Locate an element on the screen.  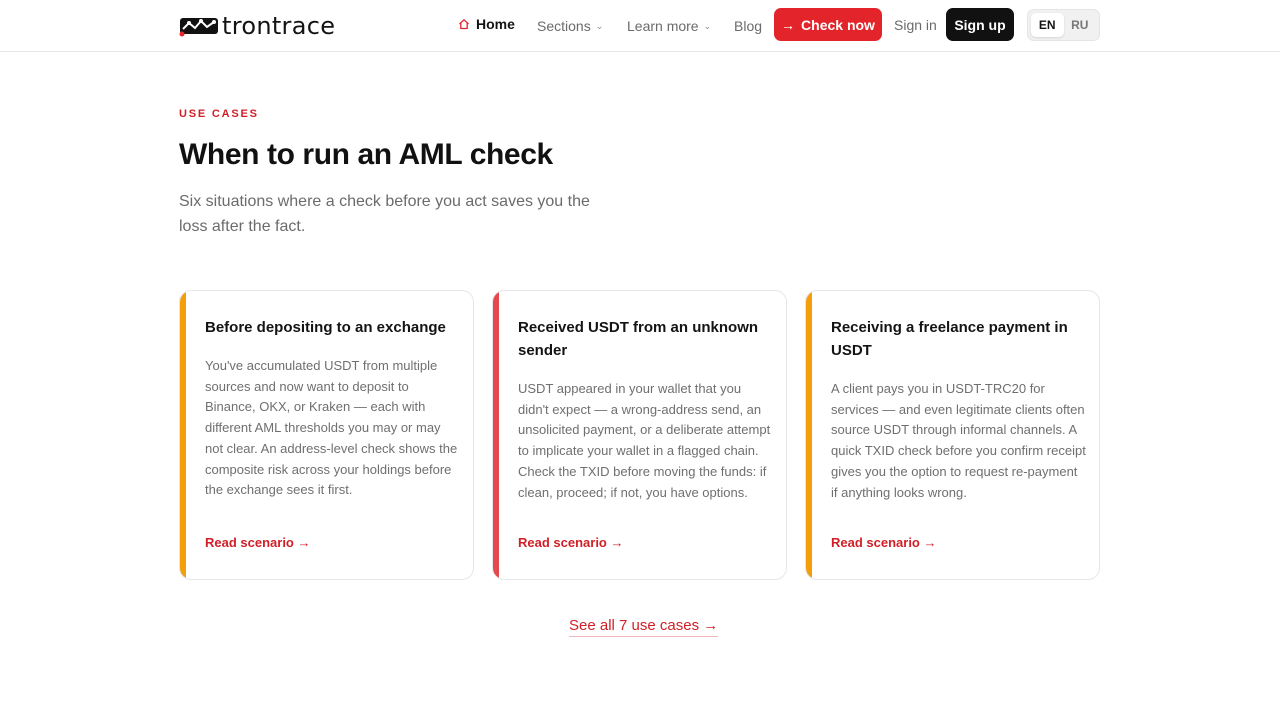
logo-mark-icon is located at coordinates (198, 27).